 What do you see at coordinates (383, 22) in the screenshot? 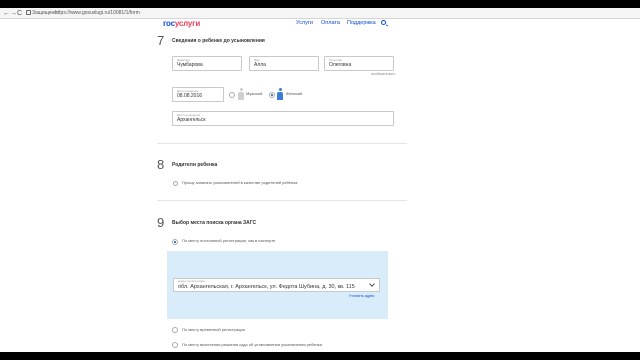
I see `search-icon` at bounding box center [383, 22].